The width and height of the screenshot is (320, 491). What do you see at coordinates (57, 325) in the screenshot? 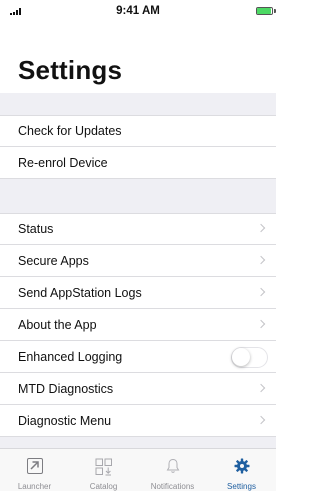
I see `row-label: About the App` at bounding box center [57, 325].